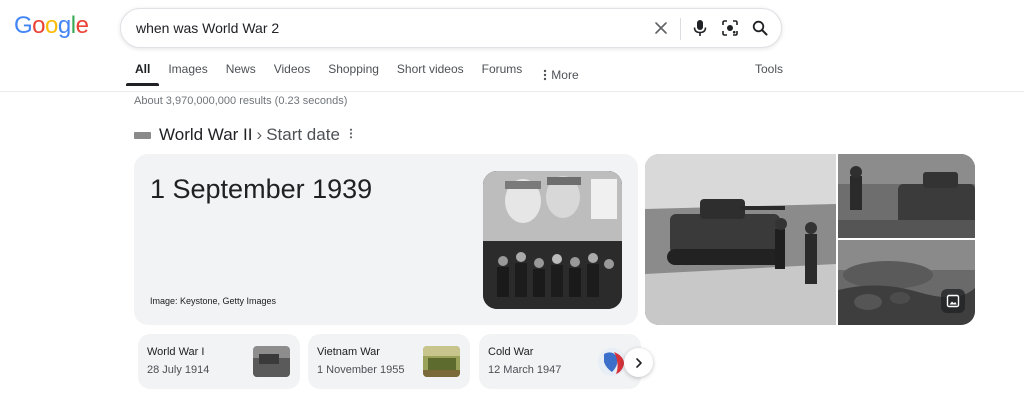 The height and width of the screenshot is (398, 1024). I want to click on more-options-icon, so click(351, 135).